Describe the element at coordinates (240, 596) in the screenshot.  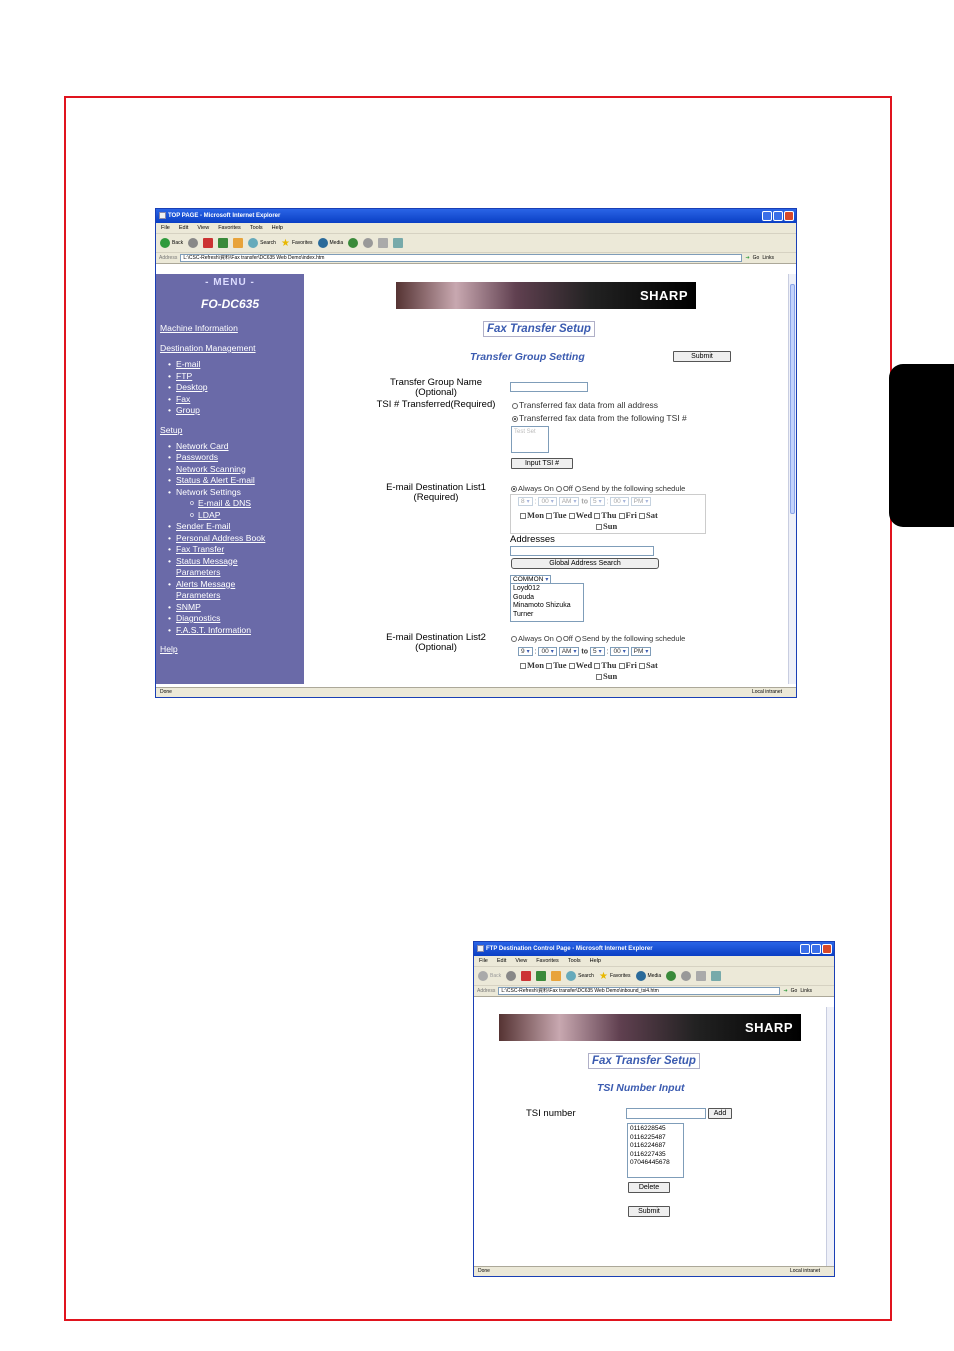
I see `nav-alerts-parameters: Parameters` at that location.